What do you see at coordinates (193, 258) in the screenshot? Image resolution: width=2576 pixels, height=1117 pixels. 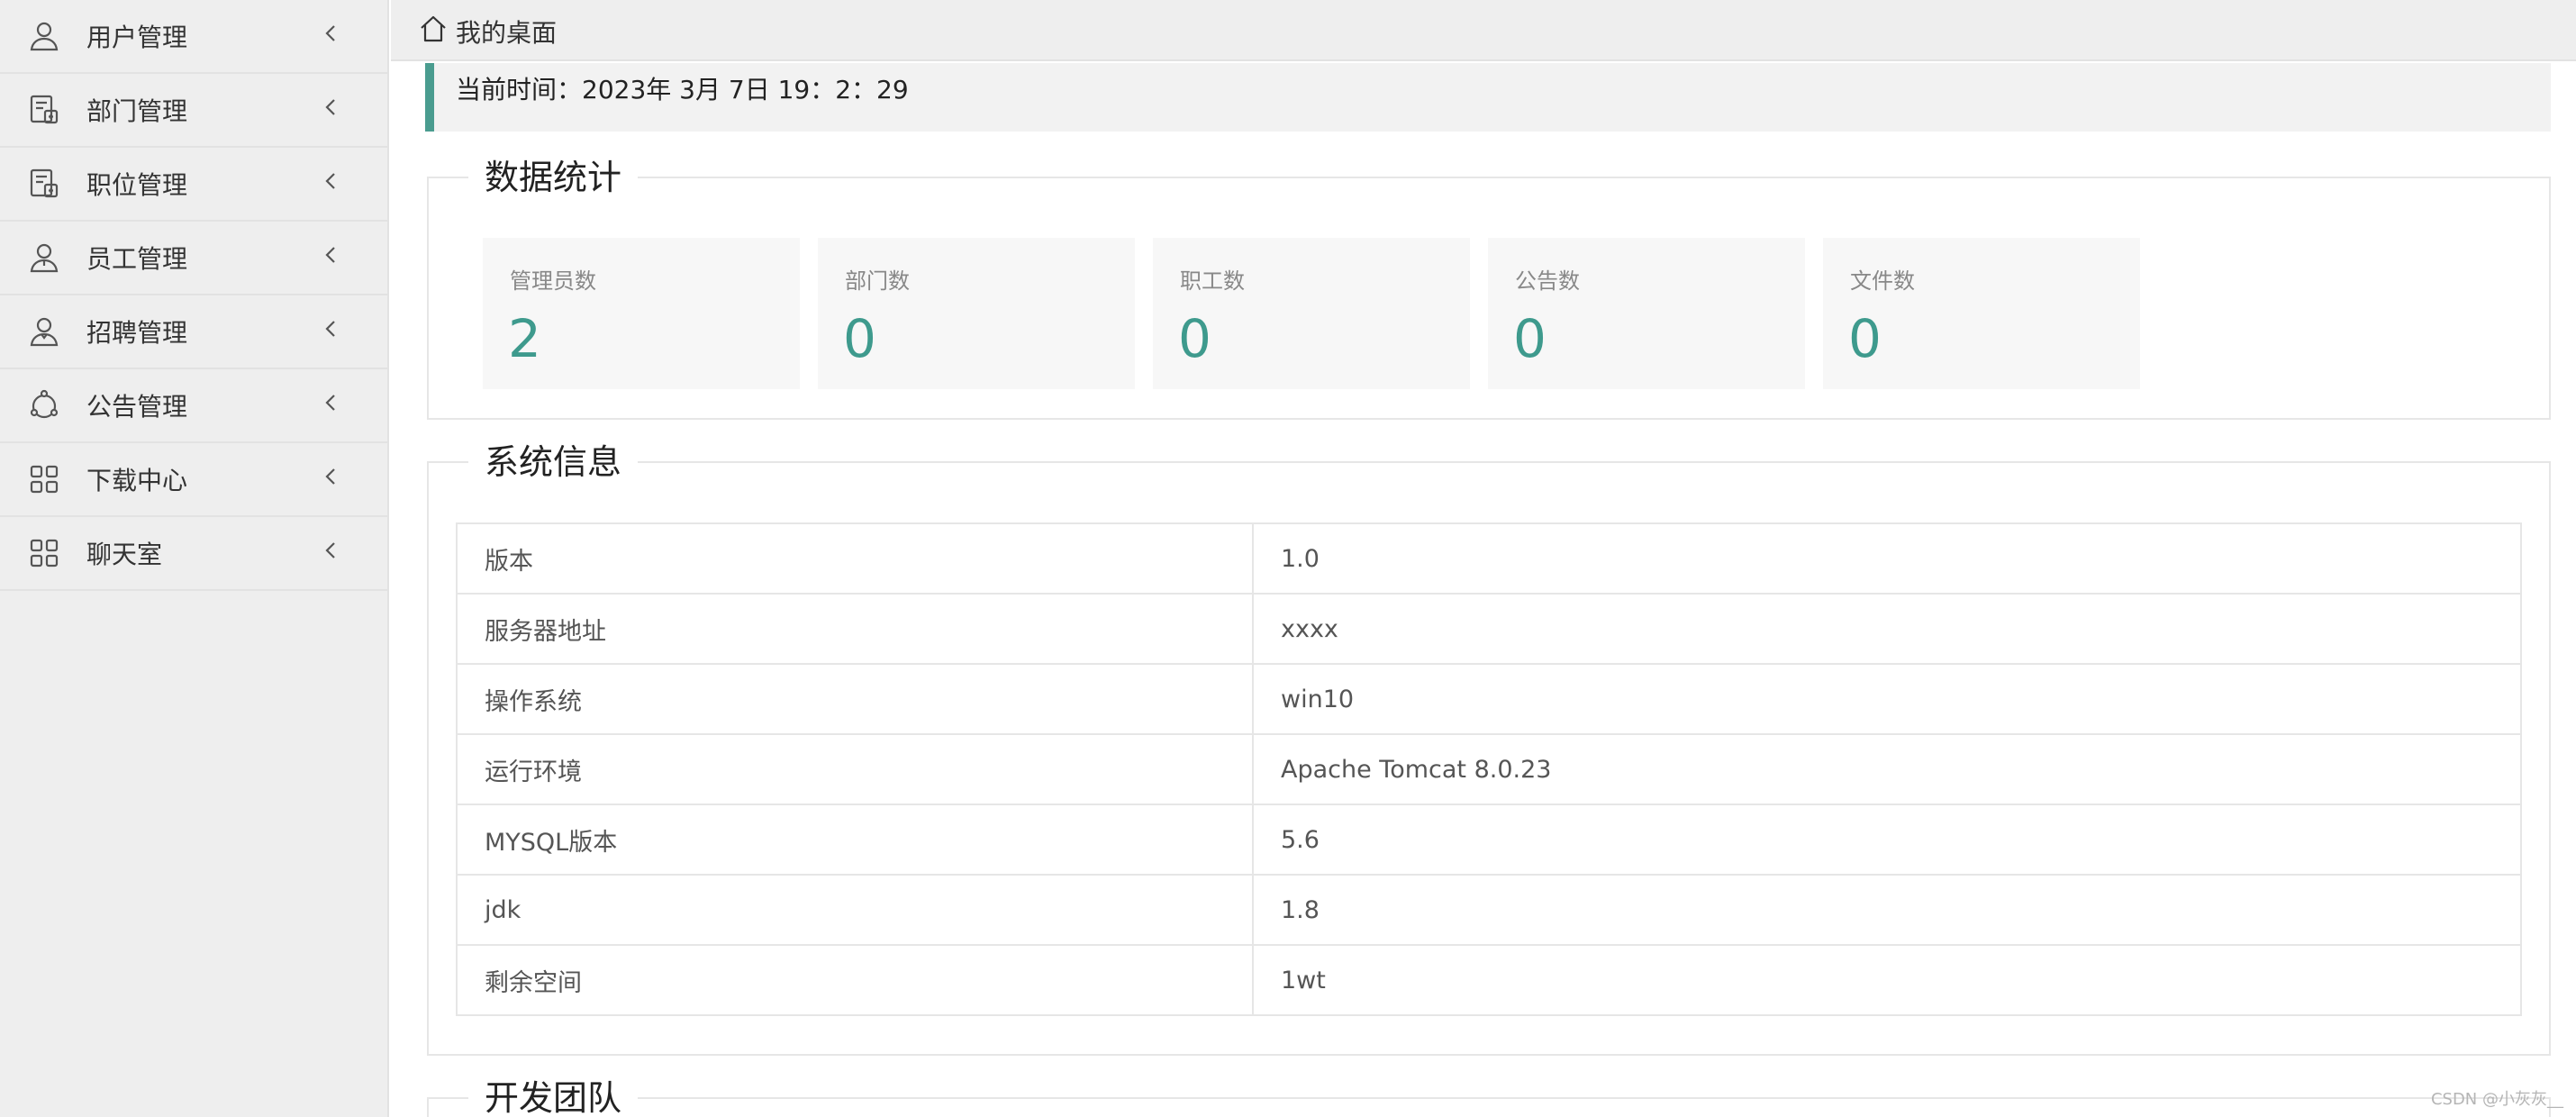 I see `sidebar-item-employee-management: 员工管理` at bounding box center [193, 258].